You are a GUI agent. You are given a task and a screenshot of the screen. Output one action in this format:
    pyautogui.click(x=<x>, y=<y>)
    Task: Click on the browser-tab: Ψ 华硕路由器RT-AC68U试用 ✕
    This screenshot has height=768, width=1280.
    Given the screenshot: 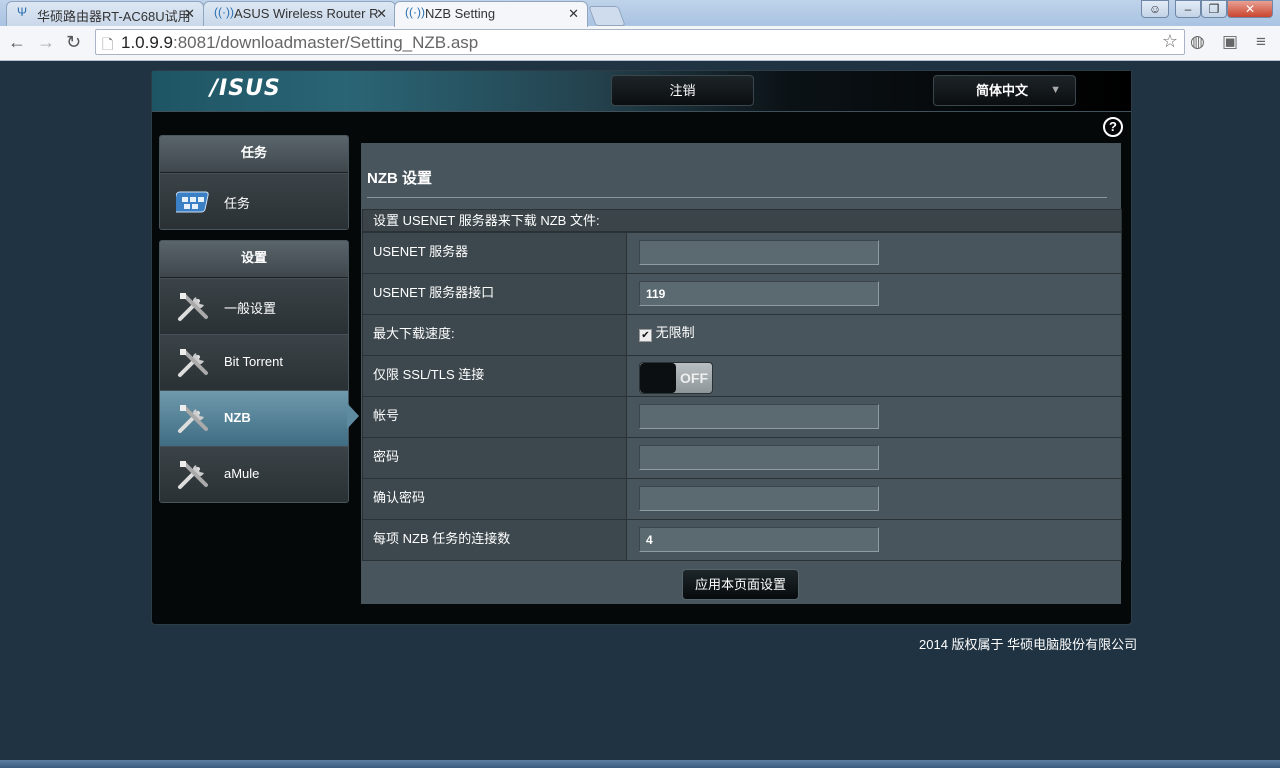 What is the action you would take?
    pyautogui.click(x=105, y=13)
    